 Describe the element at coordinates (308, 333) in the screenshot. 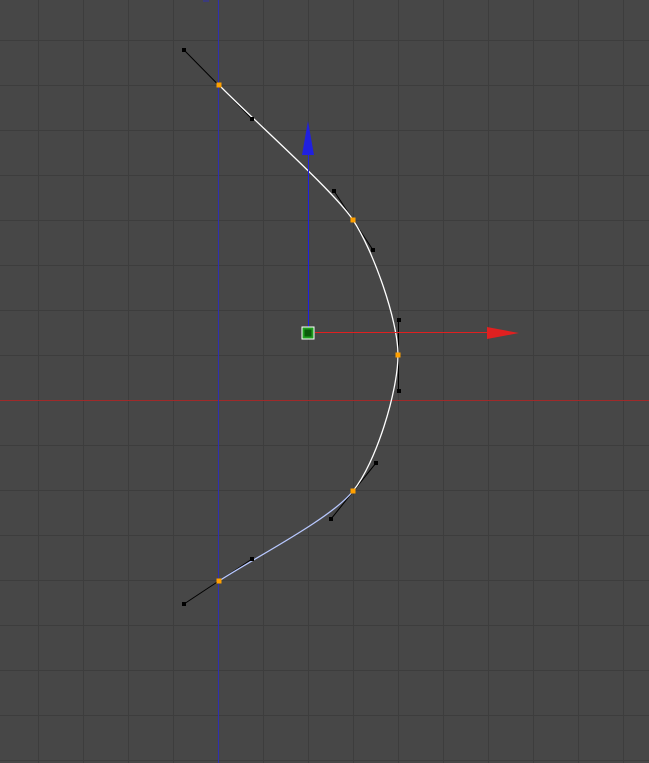

I see `origin-inner` at that location.